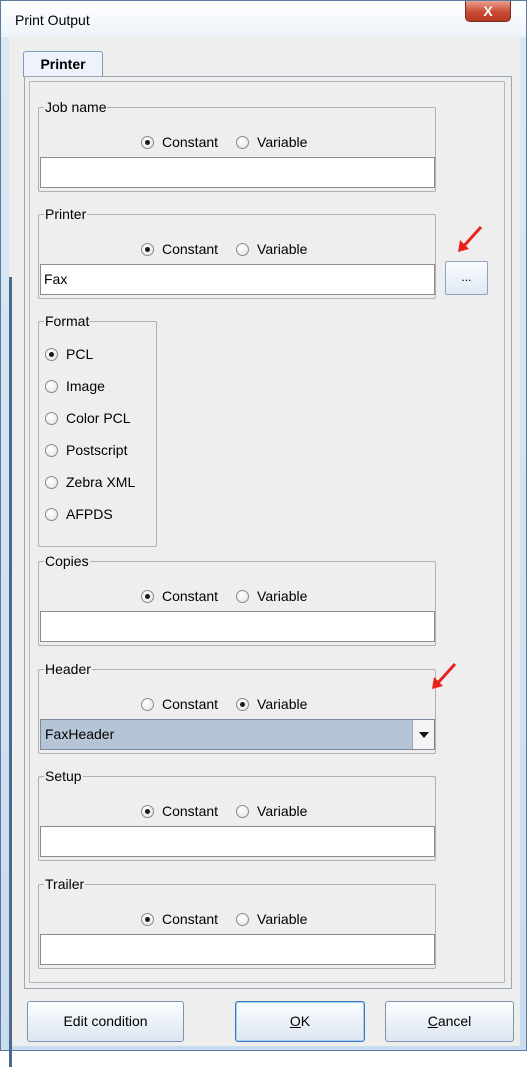 This screenshot has height=1067, width=527. What do you see at coordinates (147, 249) in the screenshot?
I see `printer-constant-radio` at bounding box center [147, 249].